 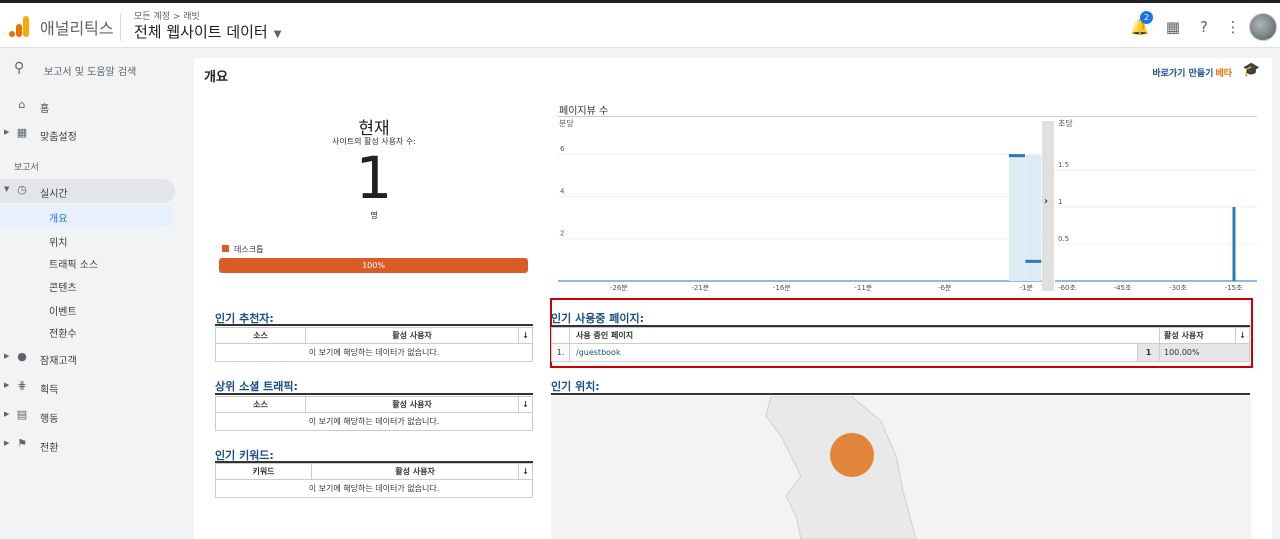 I want to click on sidebar-subitem-label: 트래픽 소스, so click(x=74, y=265).